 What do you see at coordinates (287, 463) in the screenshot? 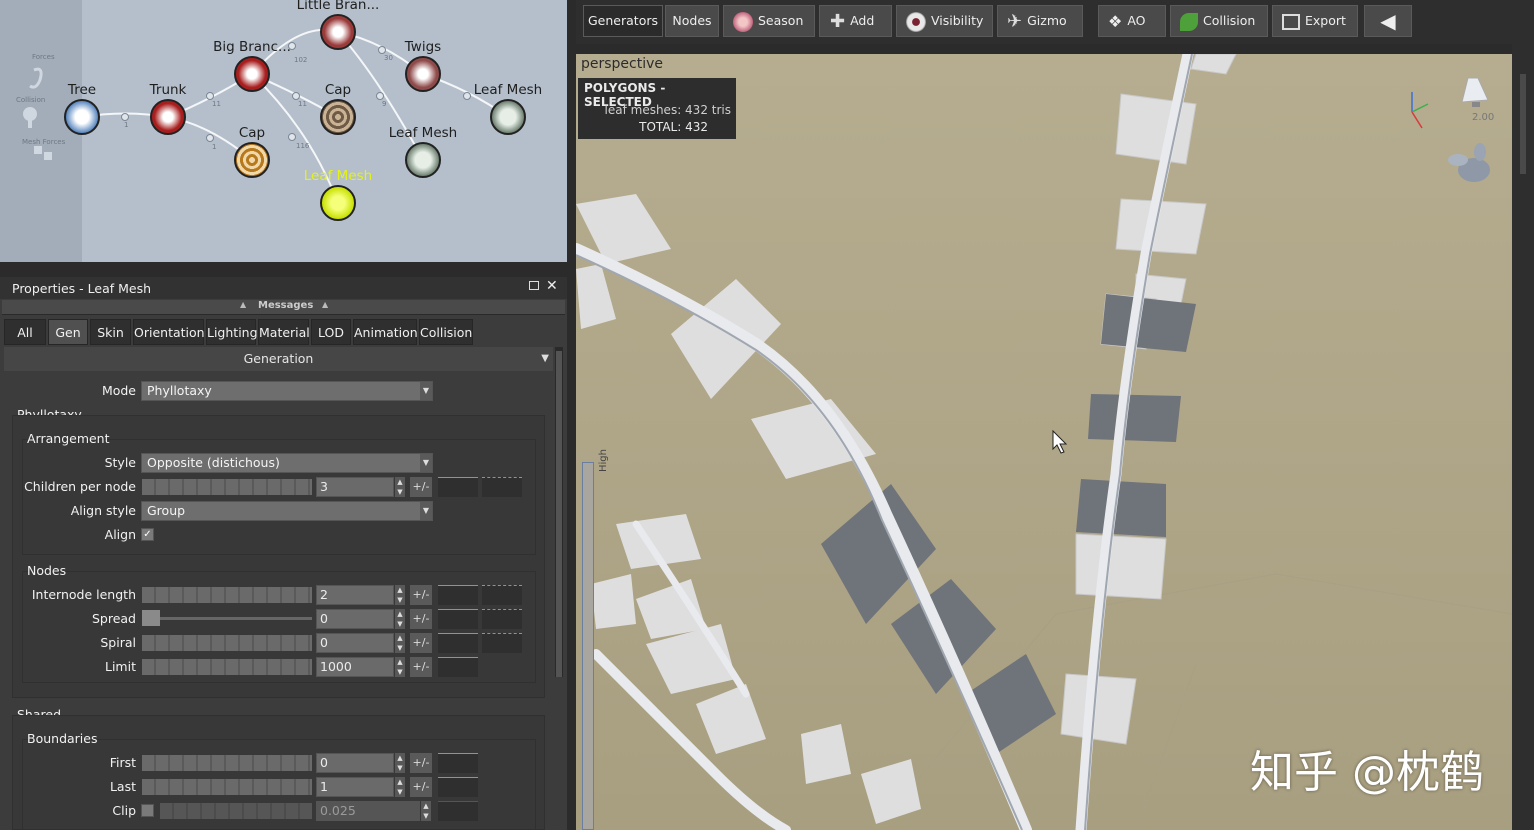
I see `style-dropdown: Opposite (distichous) ▼` at bounding box center [287, 463].